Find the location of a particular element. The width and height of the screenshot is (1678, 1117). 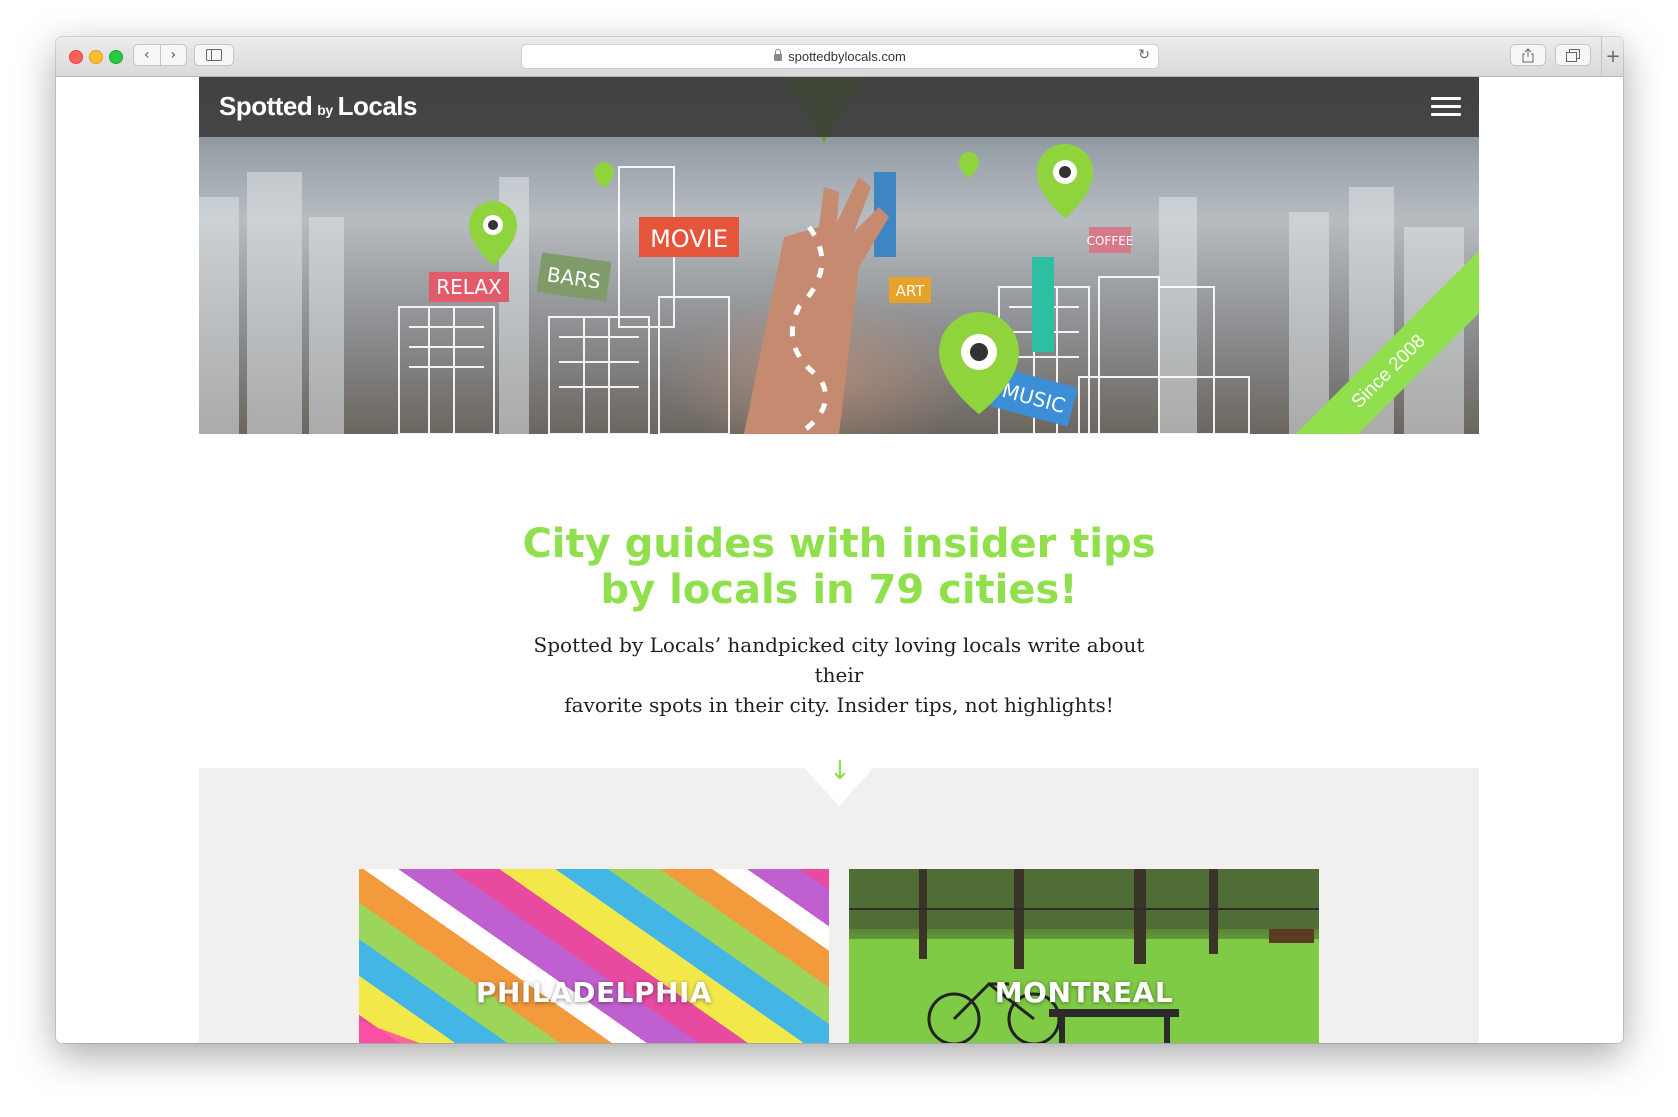

address-bar-url: spottedbylocals.com is located at coordinates (847, 56).